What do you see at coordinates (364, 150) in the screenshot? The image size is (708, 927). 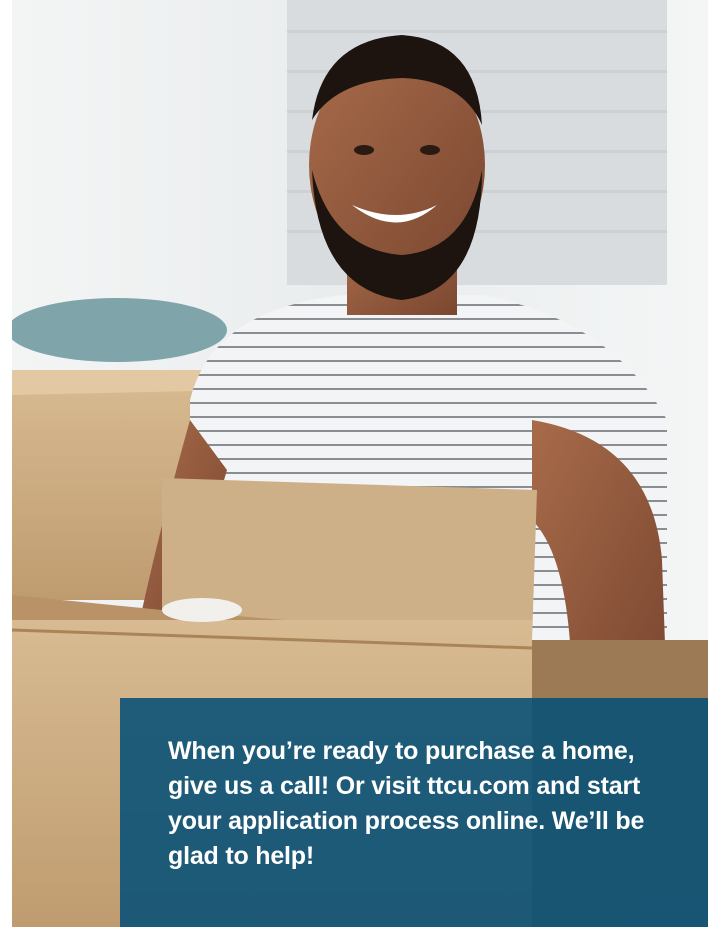 I see `left-eye` at bounding box center [364, 150].